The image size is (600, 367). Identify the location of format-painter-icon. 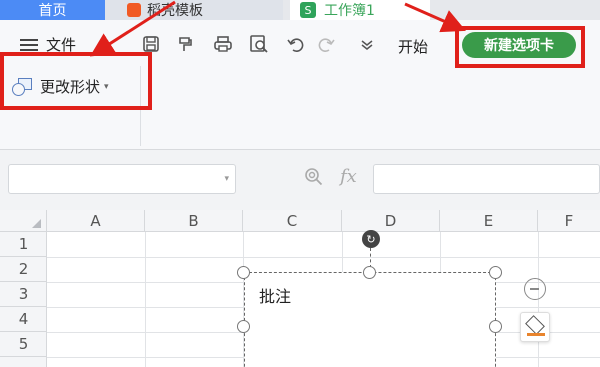
(185, 44).